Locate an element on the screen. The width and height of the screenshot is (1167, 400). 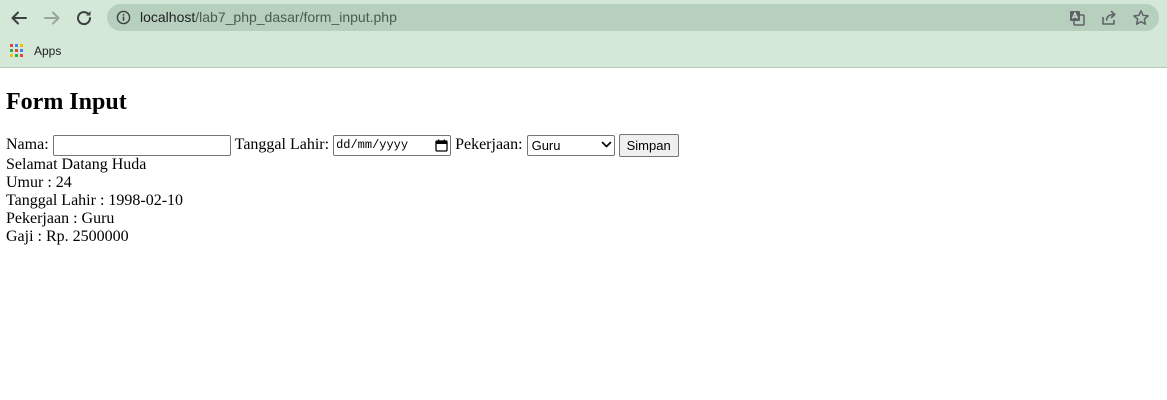
pekerjaan-label: Pekerjaan: is located at coordinates (489, 144).